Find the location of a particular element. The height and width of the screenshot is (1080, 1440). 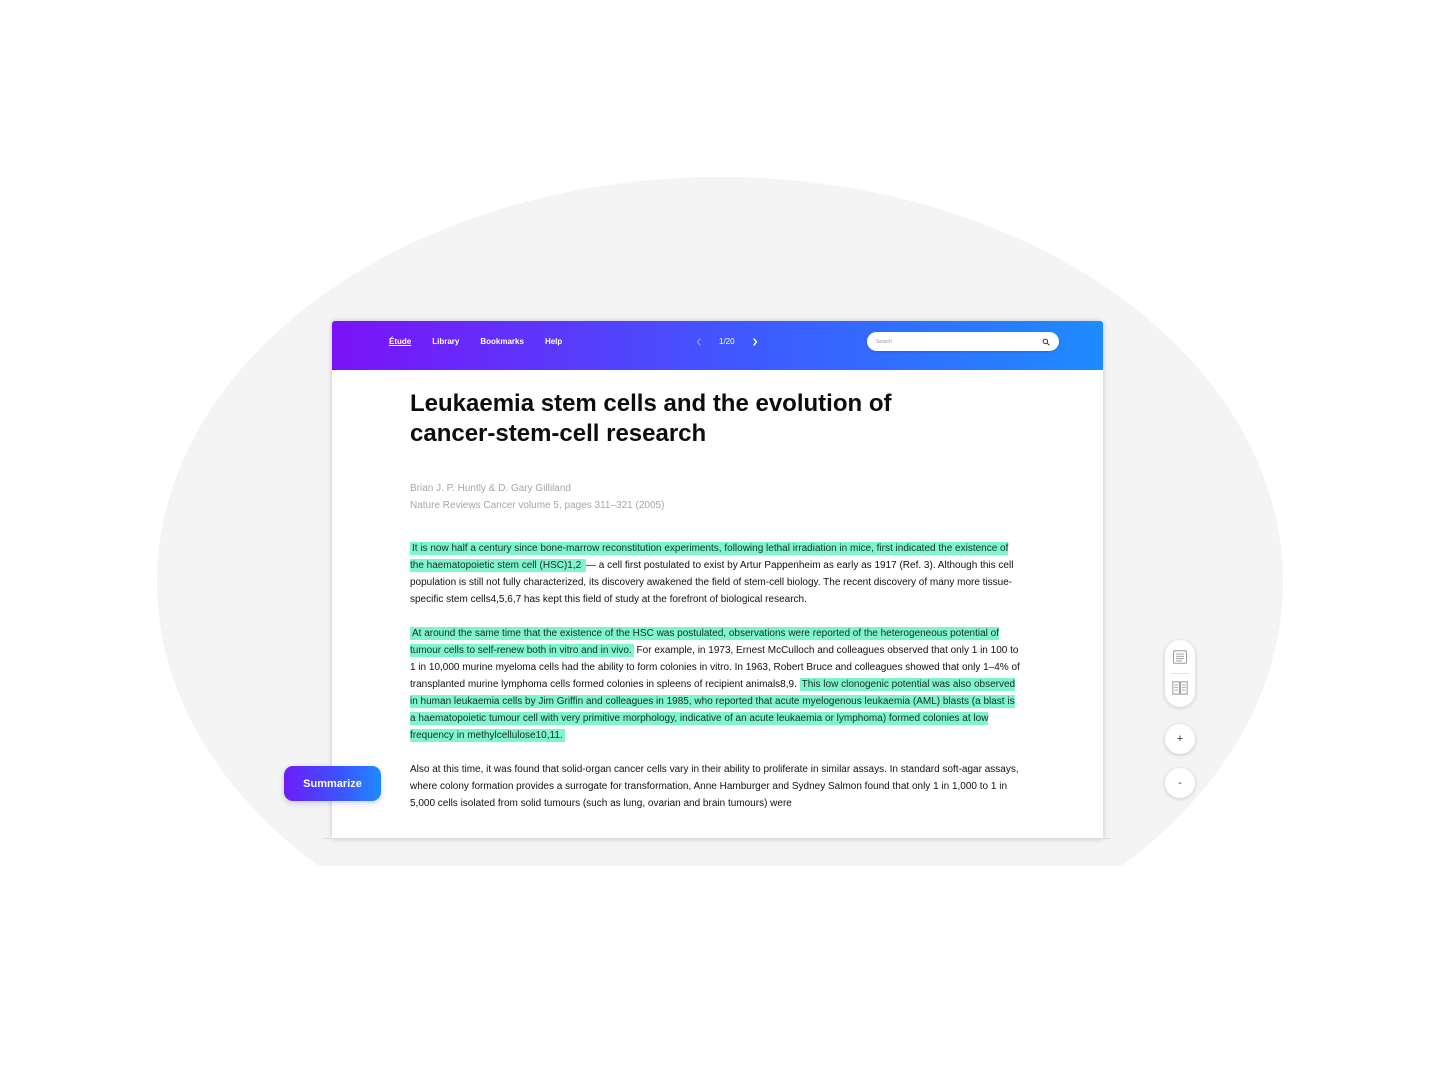

view-mode-panel is located at coordinates (1180, 673).